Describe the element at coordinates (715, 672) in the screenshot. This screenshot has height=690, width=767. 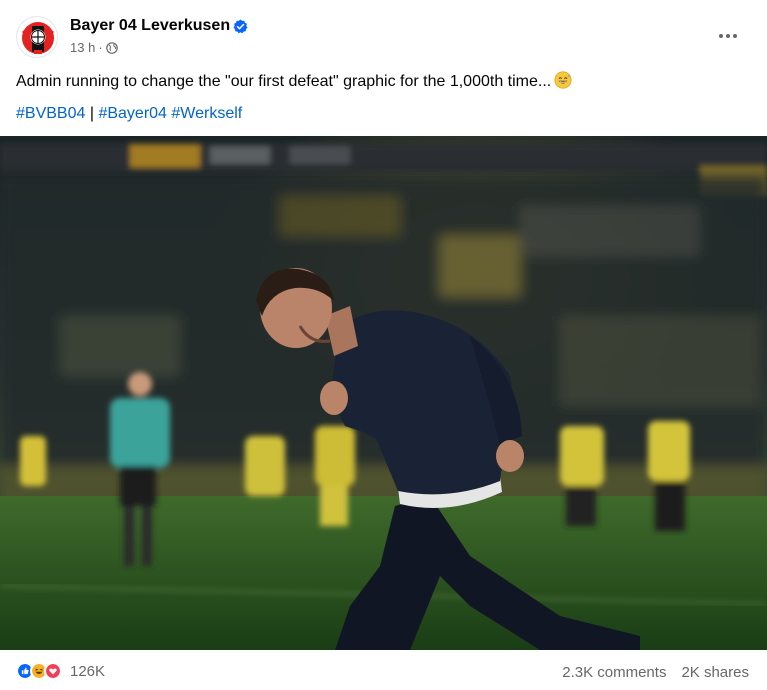
I see `shares-count: 2K shares` at that location.